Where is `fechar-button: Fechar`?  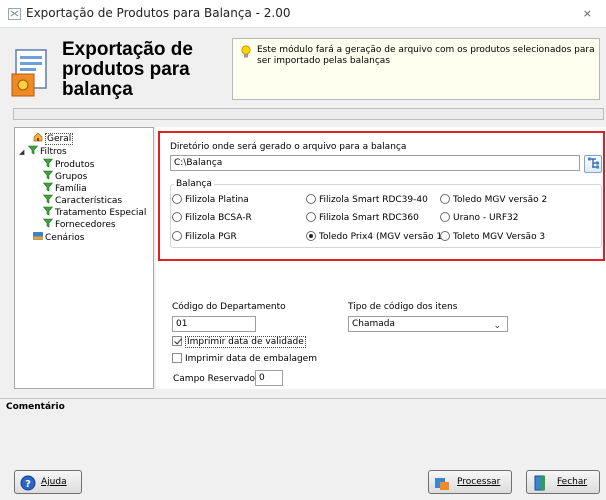 fechar-button: Fechar is located at coordinates (563, 482).